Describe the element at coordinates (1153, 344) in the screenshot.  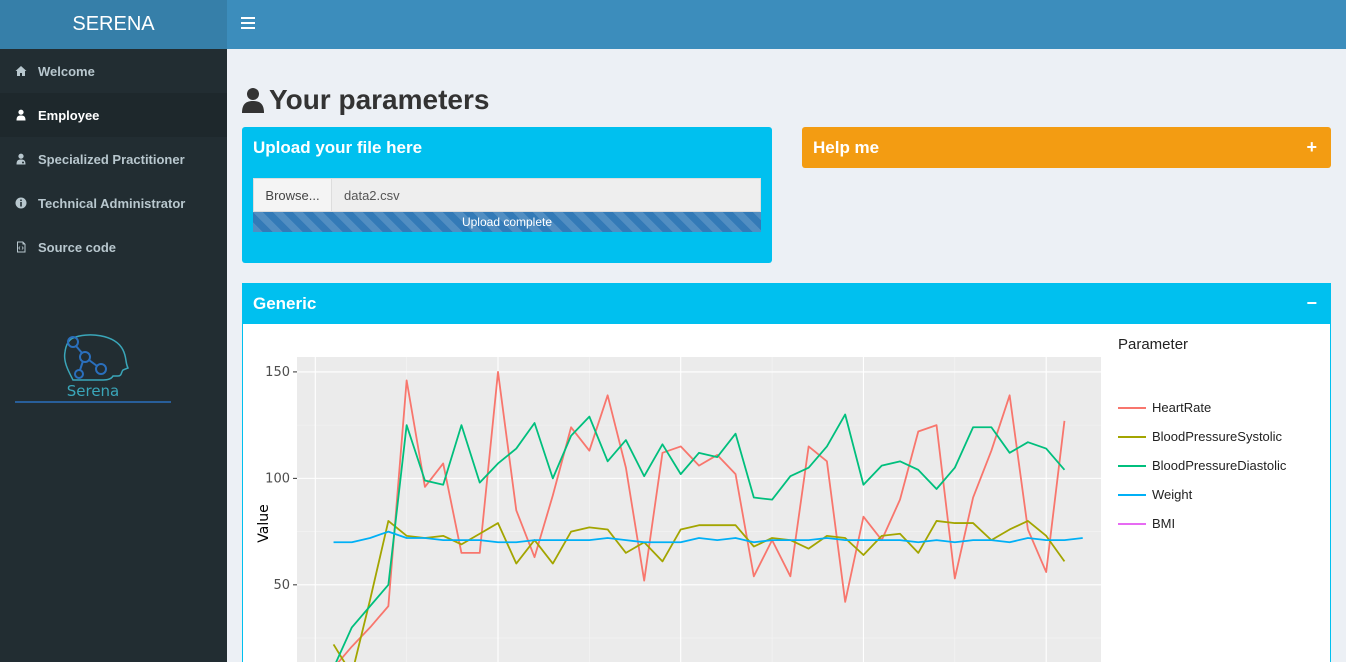
I see `legend-title: Parameter` at that location.